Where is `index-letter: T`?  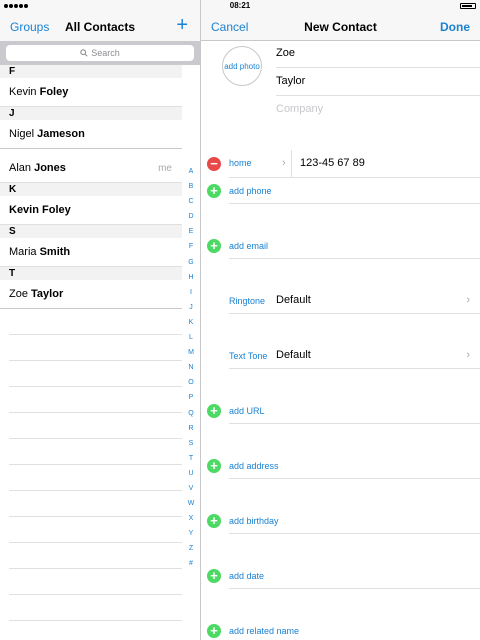 index-letter: T is located at coordinates (191, 458).